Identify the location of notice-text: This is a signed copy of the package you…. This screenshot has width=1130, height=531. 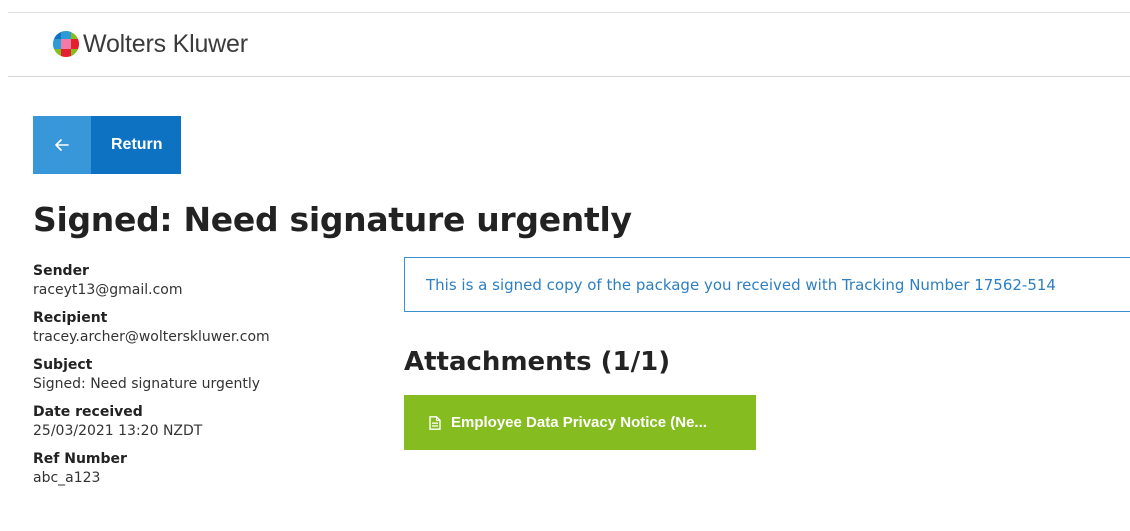
(741, 284).